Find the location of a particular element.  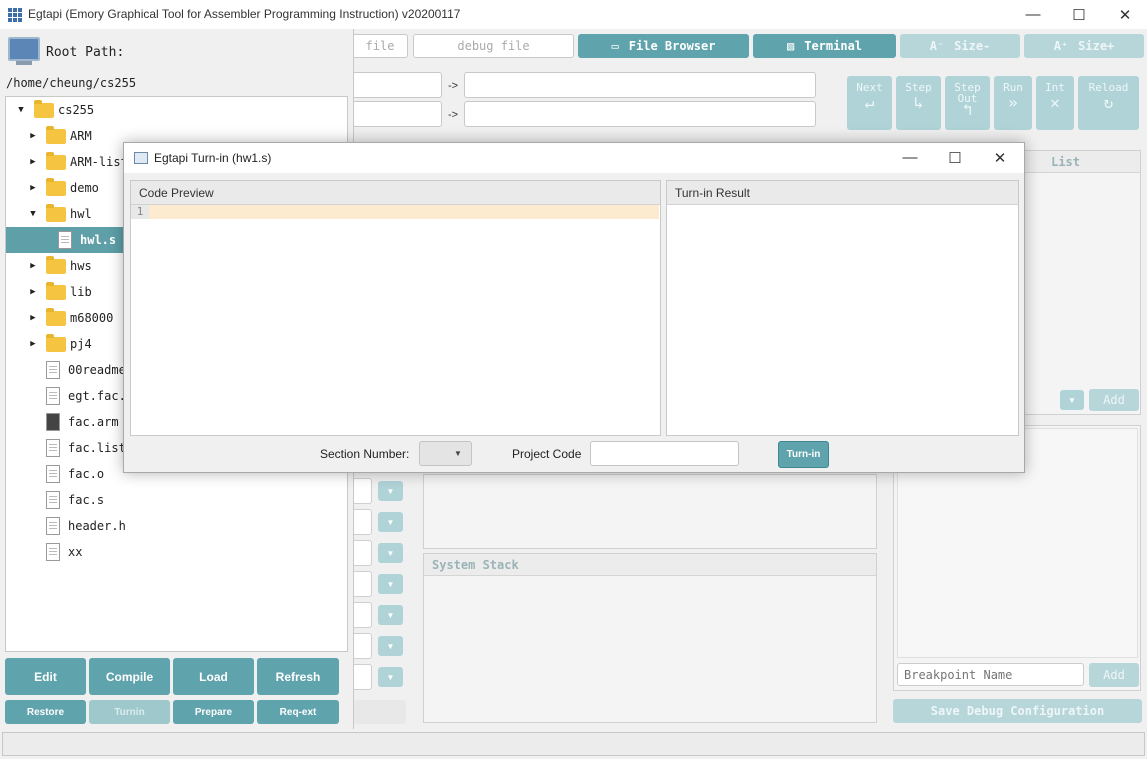

refresh-button: Refresh is located at coordinates (298, 676).